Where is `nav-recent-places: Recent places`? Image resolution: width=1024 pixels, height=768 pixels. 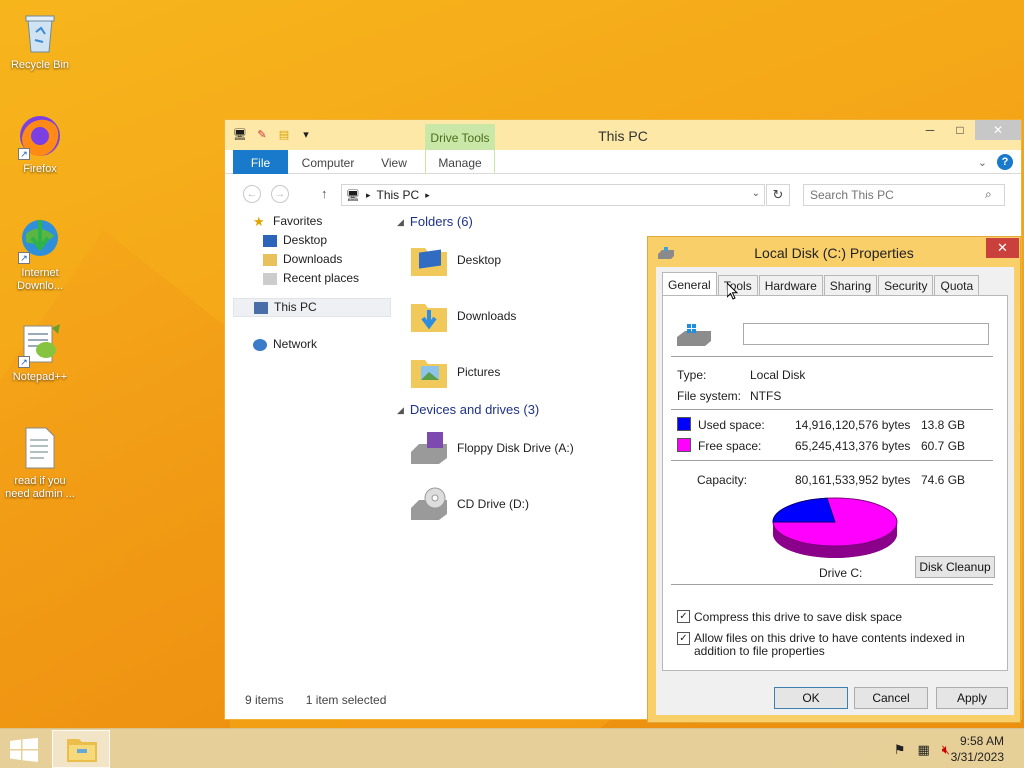 nav-recent-places: Recent places is located at coordinates (312, 278).